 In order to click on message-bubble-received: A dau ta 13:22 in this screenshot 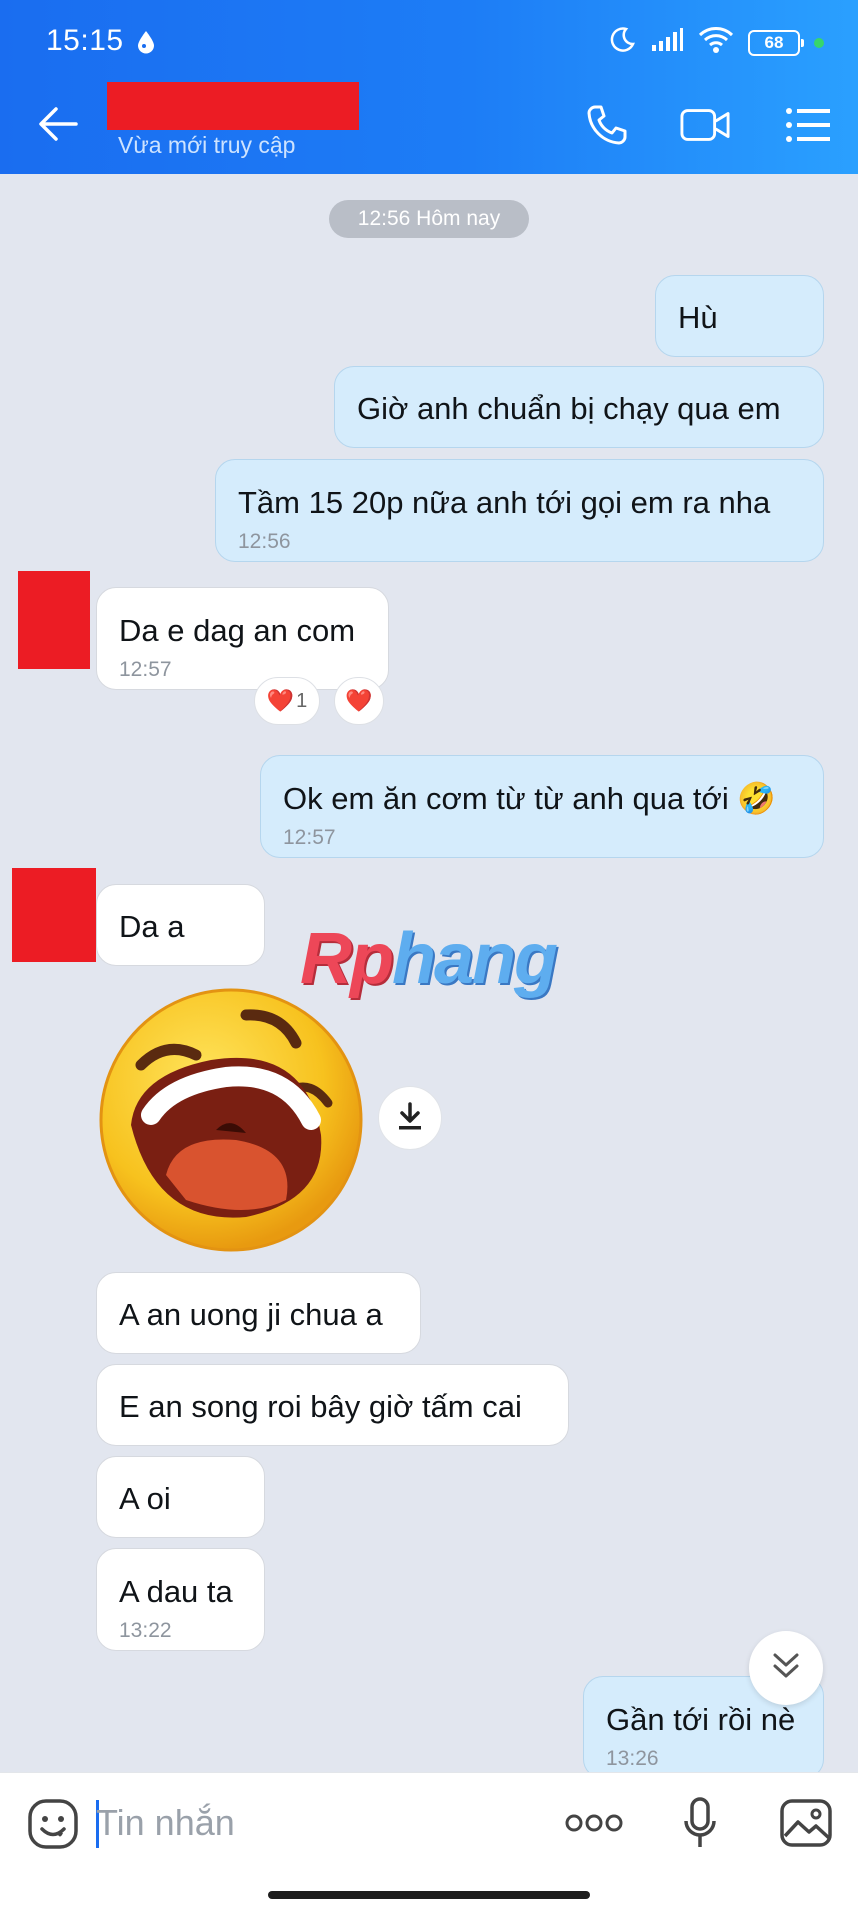, I will do `click(180, 1599)`.